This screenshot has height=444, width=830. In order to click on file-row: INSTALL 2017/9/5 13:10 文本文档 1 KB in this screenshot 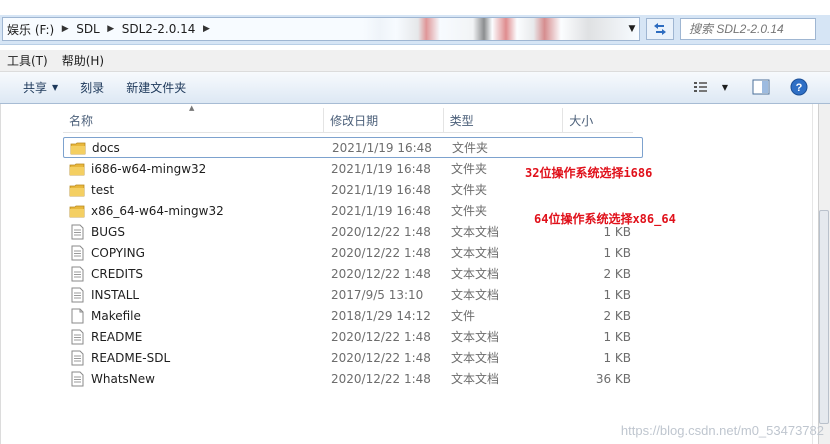, I will do `click(353, 294)`.